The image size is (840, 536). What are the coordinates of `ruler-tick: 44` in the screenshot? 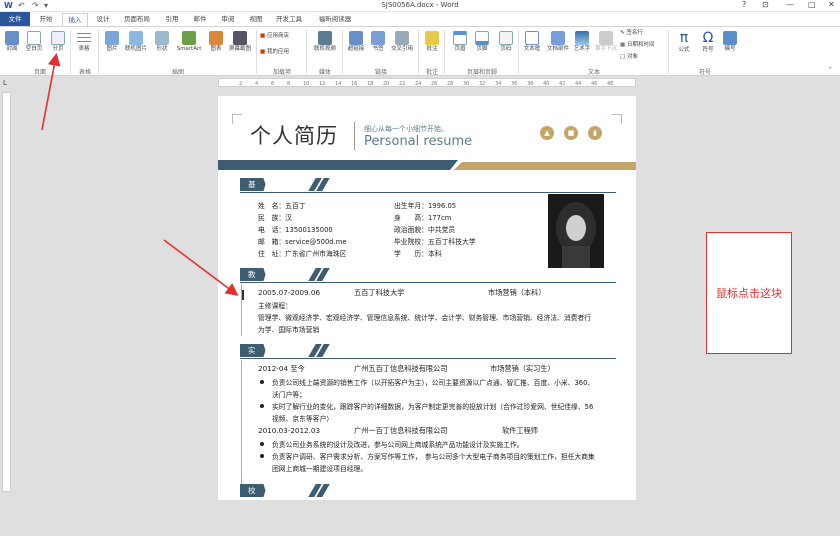 It's located at (578, 84).